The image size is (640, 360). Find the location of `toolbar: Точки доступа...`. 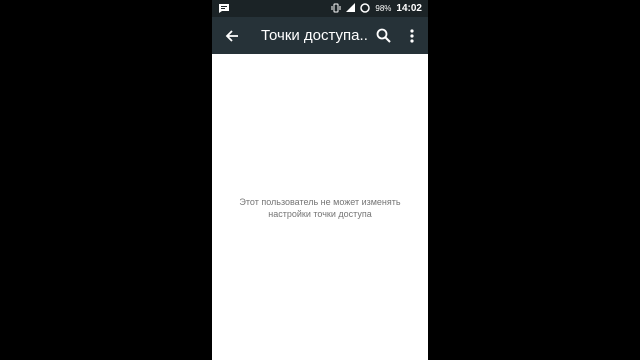

toolbar: Точки доступа... is located at coordinates (320, 35).